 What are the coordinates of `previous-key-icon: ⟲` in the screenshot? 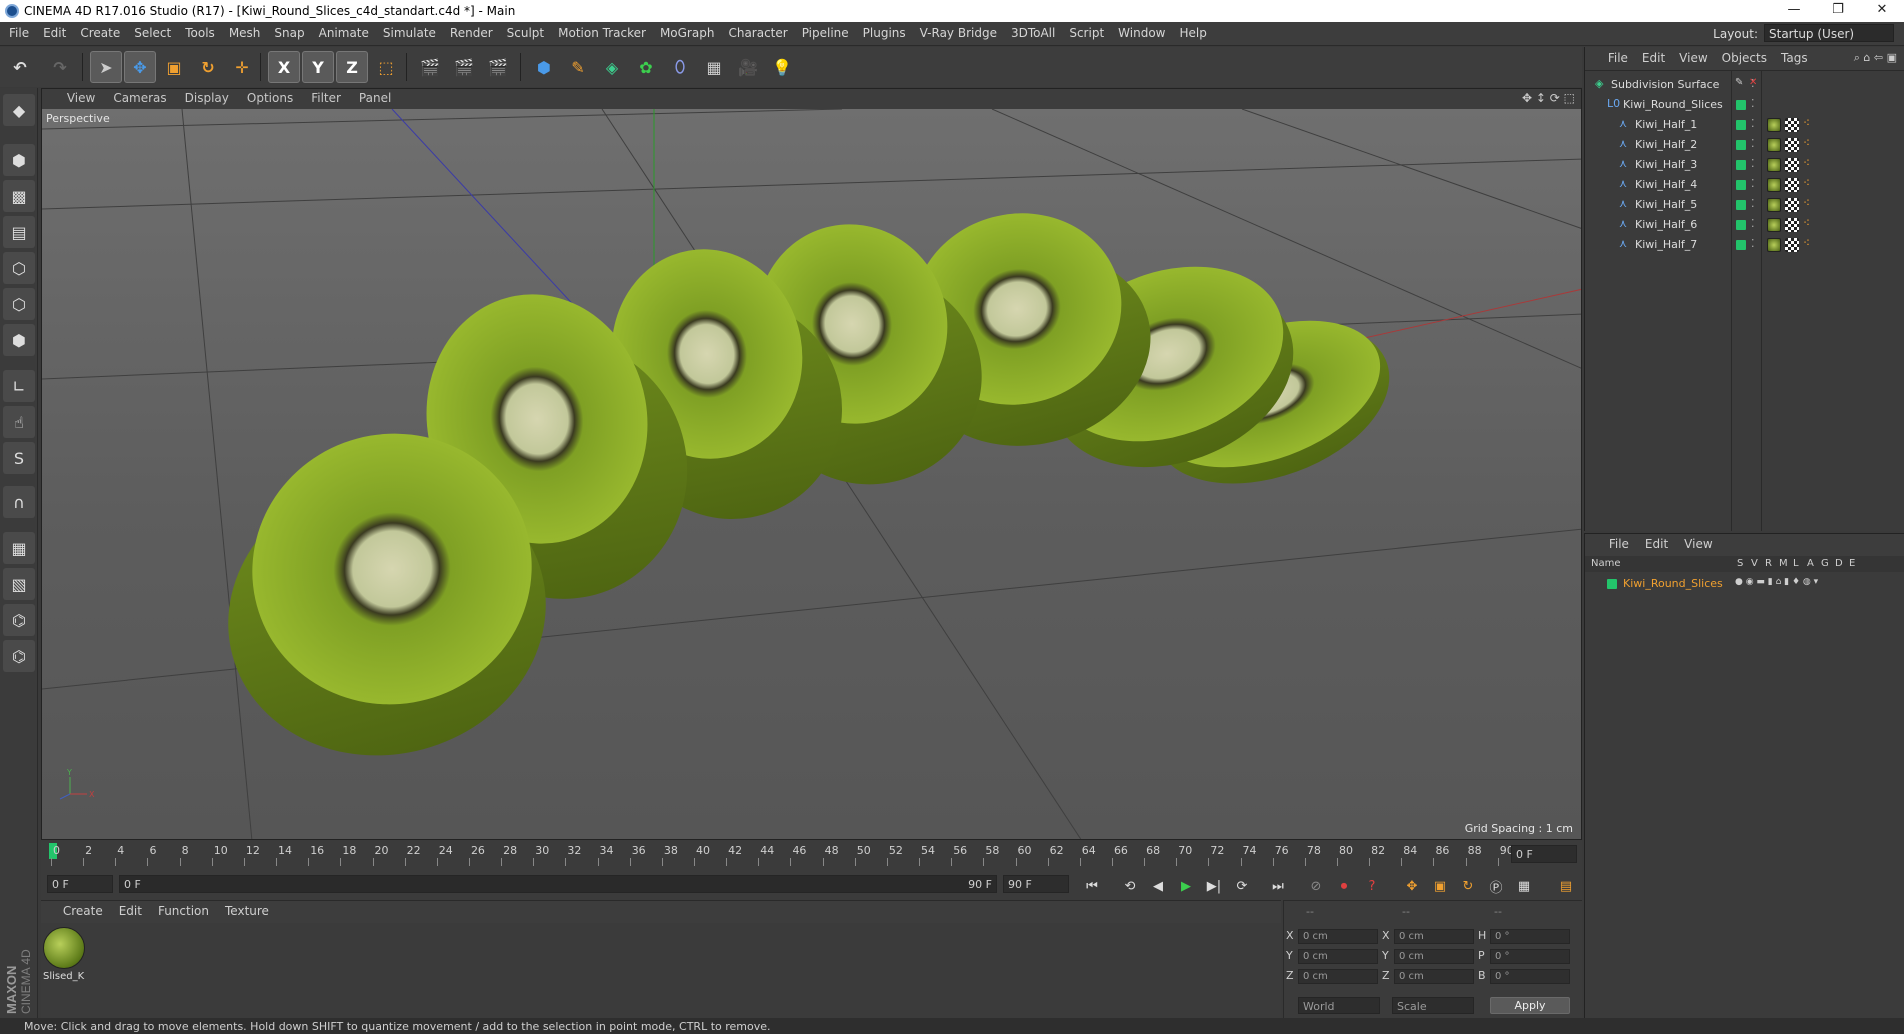 It's located at (1130, 886).